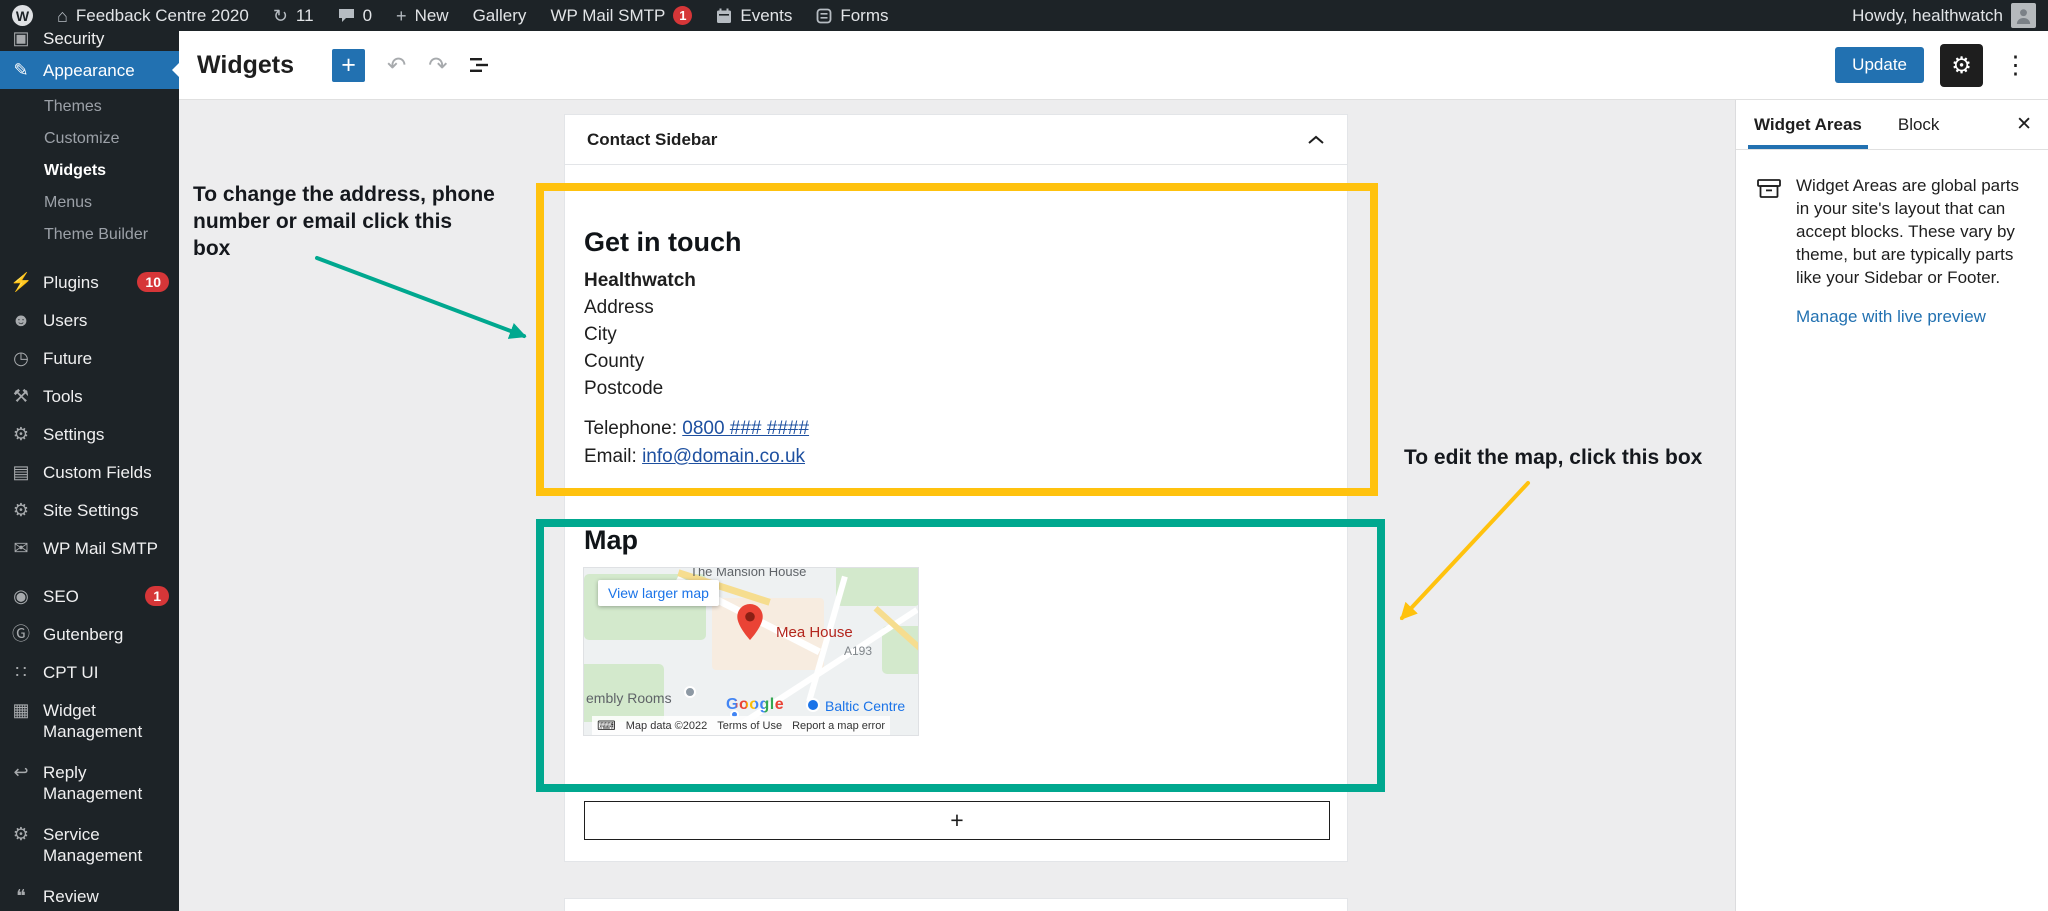  I want to click on wp-mail-smtp-label: WP Mail SMTP, so click(608, 15).